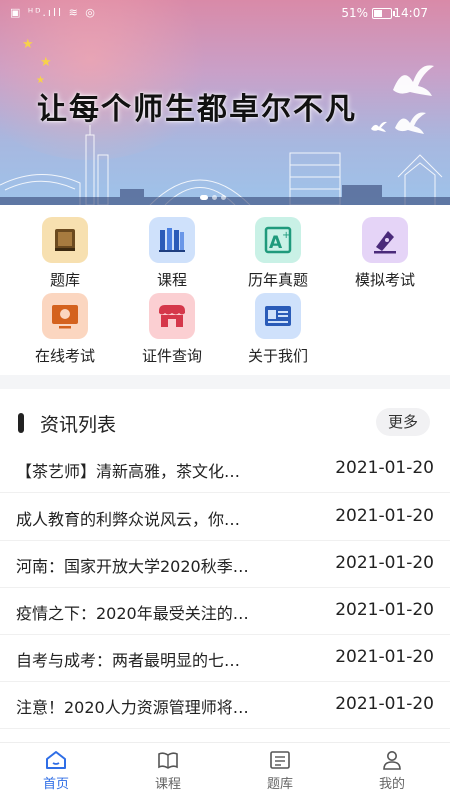 The height and width of the screenshot is (801, 450). What do you see at coordinates (64, 356) in the screenshot?
I see `menu-label: 在线考试` at bounding box center [64, 356].